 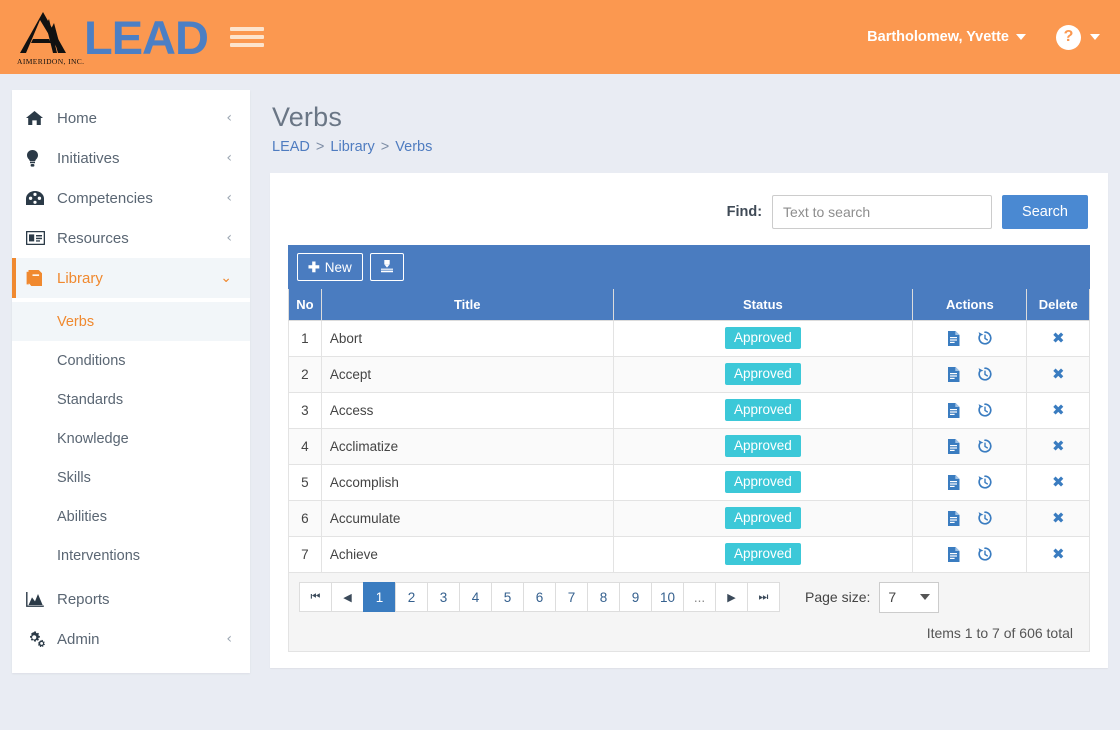 I want to click on pagination-page-1: 1, so click(x=379, y=597).